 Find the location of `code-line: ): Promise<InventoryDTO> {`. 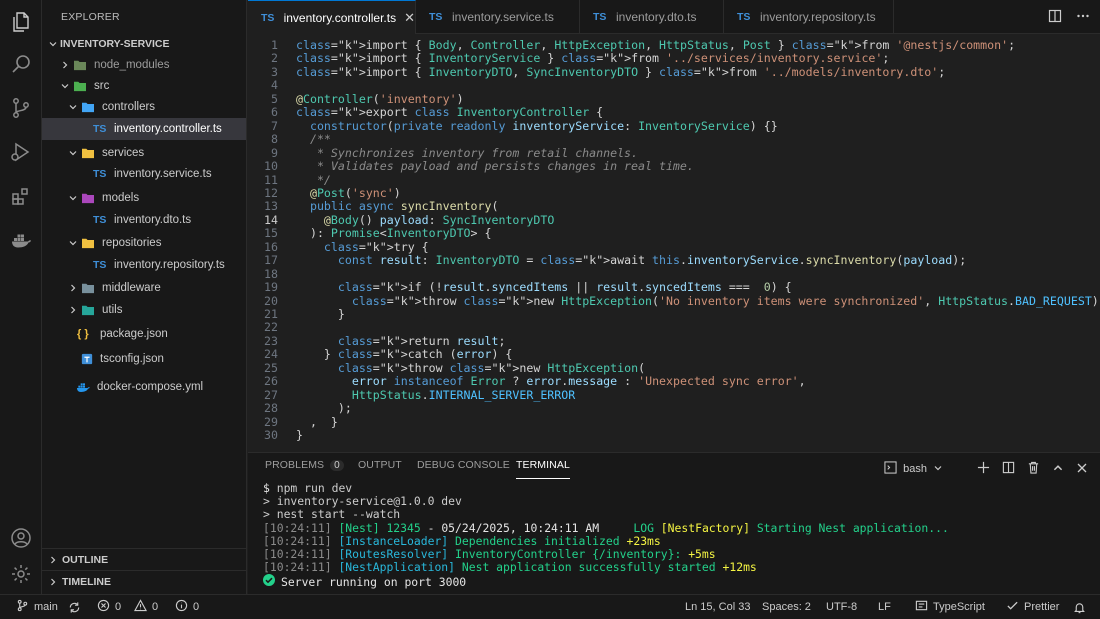

code-line: ): Promise<InventoryDTO> { is located at coordinates (394, 233).